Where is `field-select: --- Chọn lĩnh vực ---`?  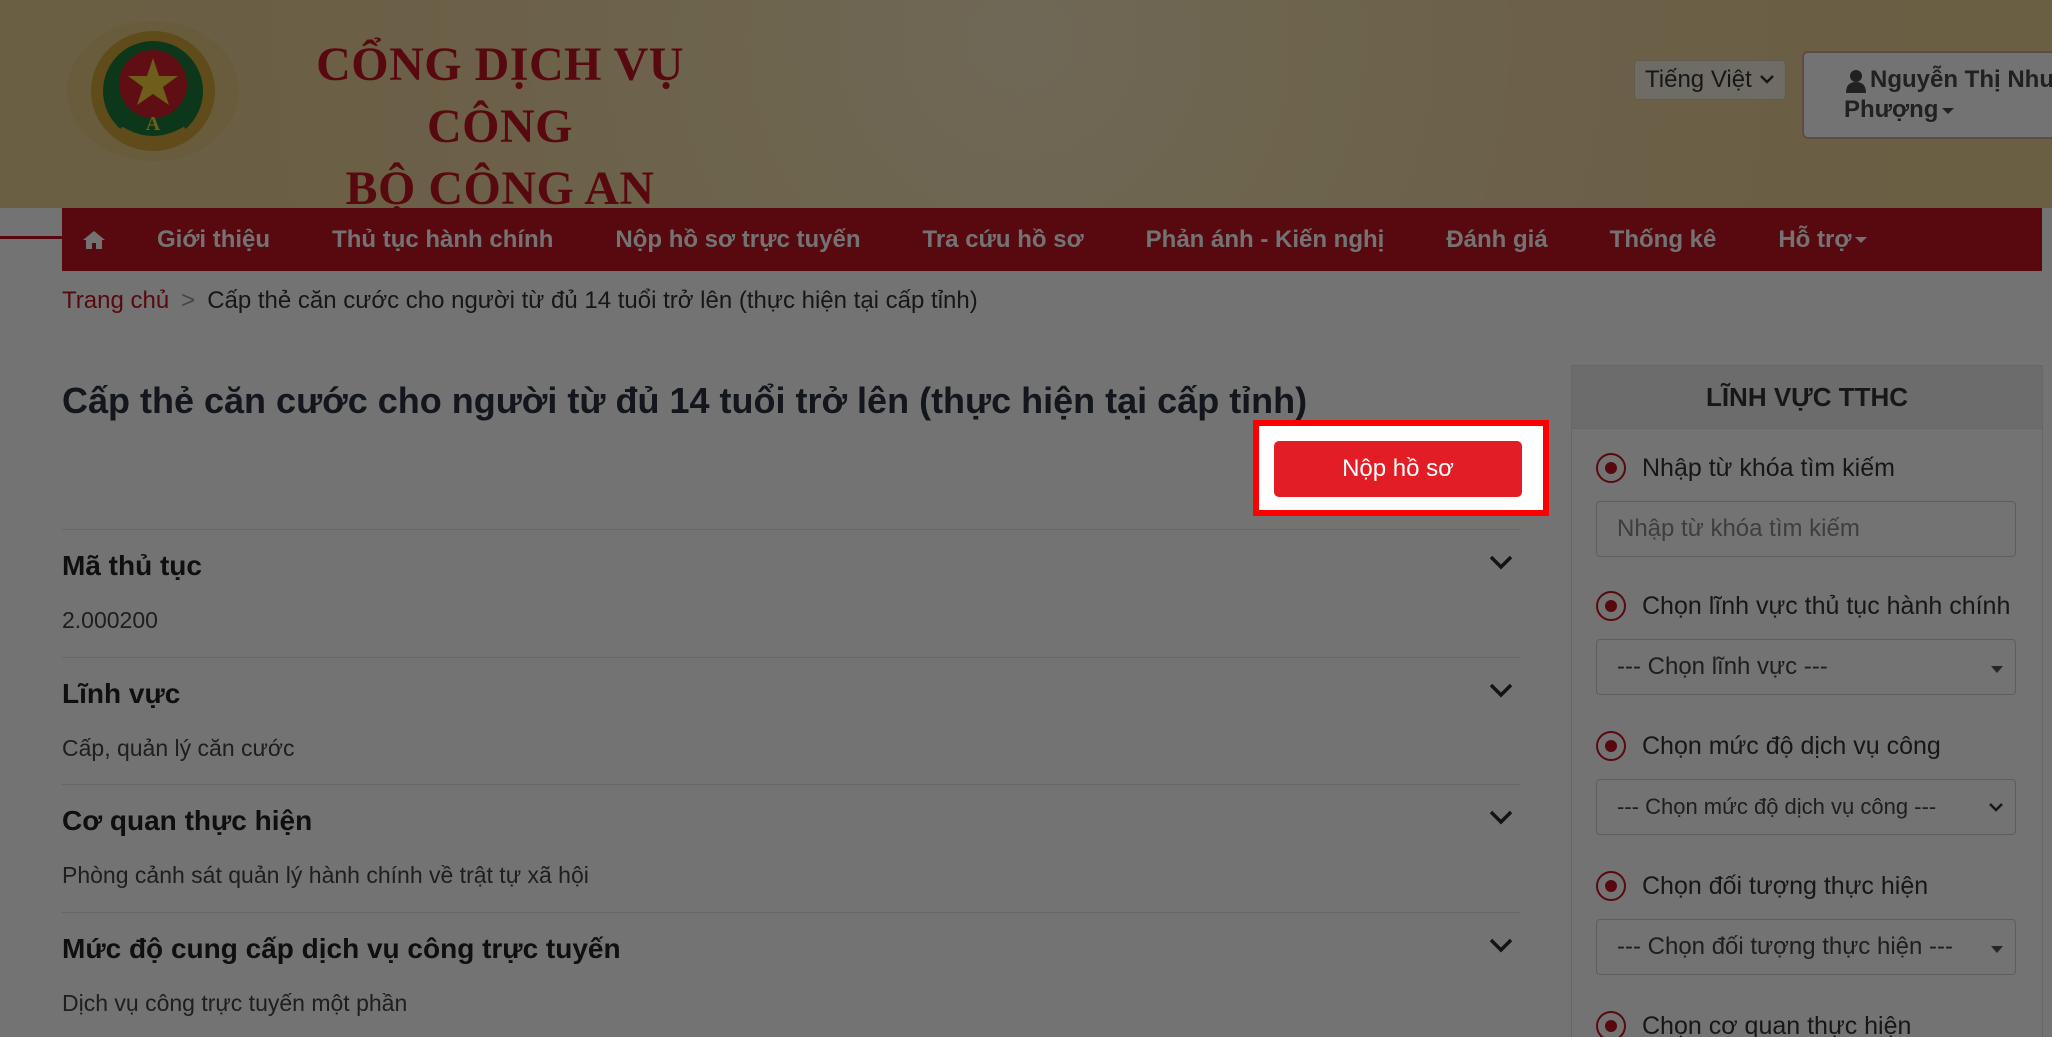 field-select: --- Chọn lĩnh vực --- is located at coordinates (1806, 667).